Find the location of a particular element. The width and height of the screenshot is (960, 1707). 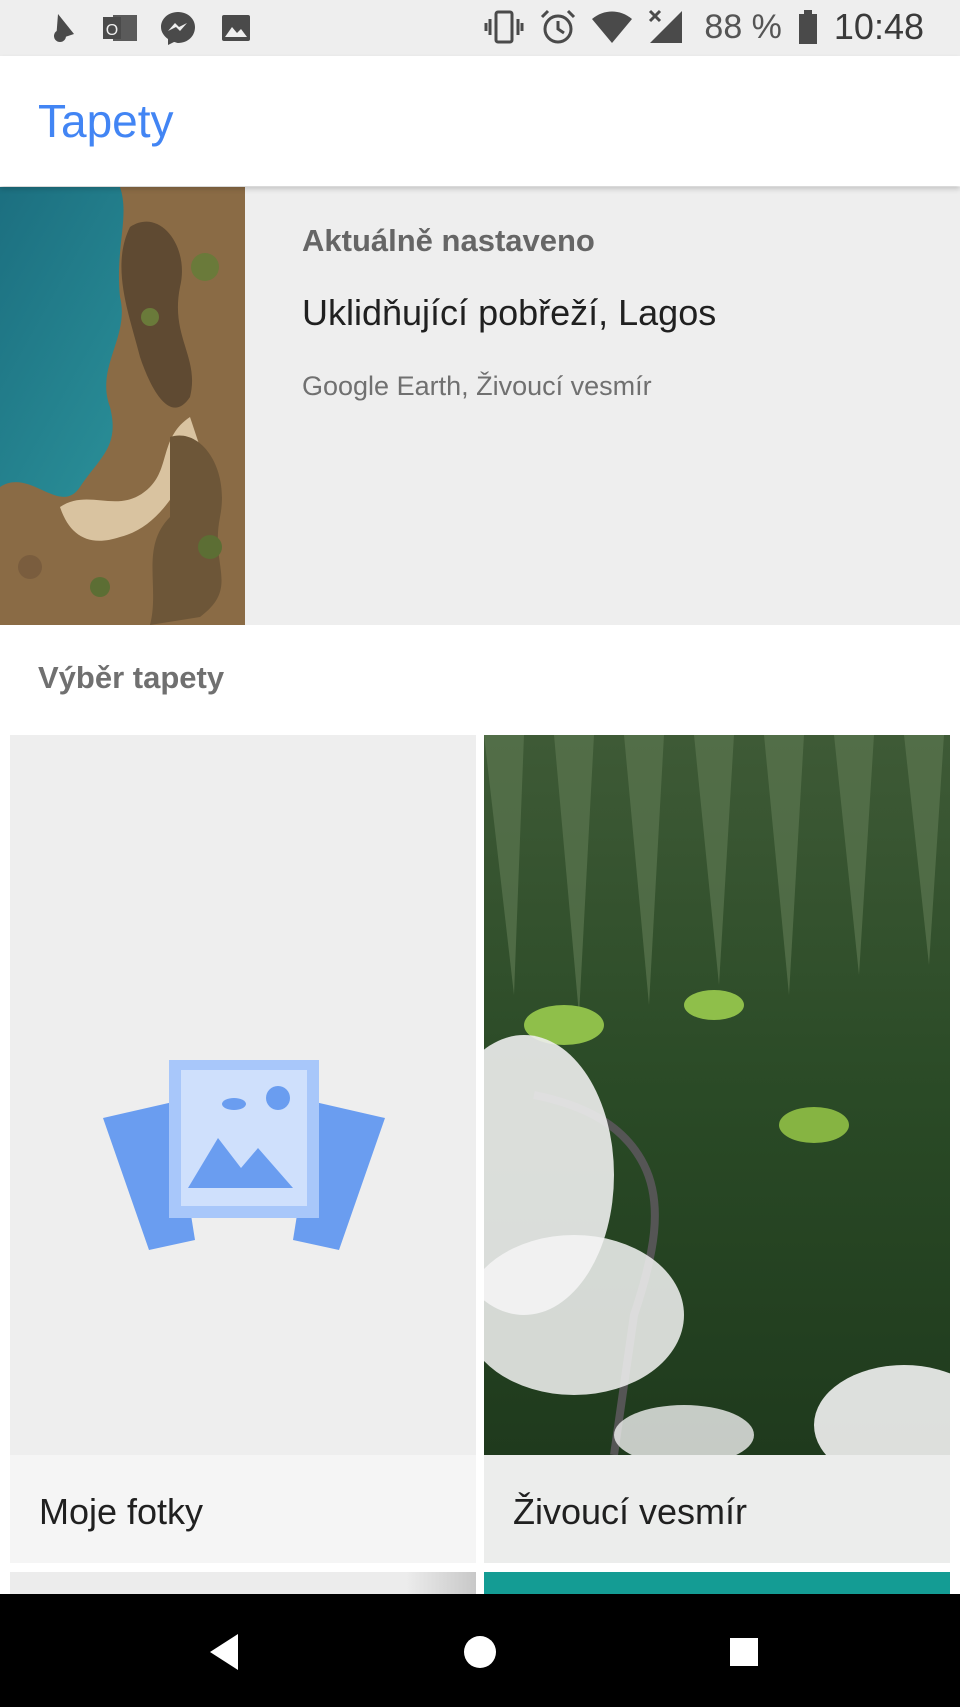

recents-icon is located at coordinates (744, 1652).